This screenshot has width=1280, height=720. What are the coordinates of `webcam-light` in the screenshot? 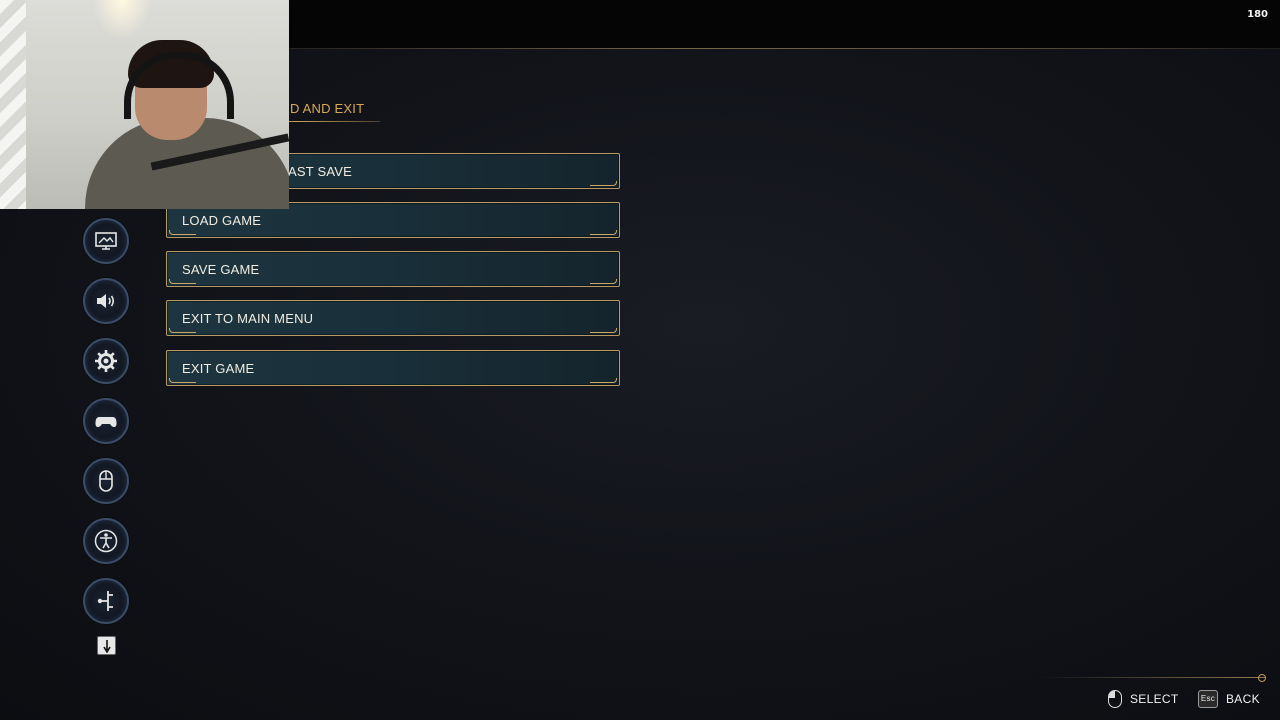 It's located at (122, 20).